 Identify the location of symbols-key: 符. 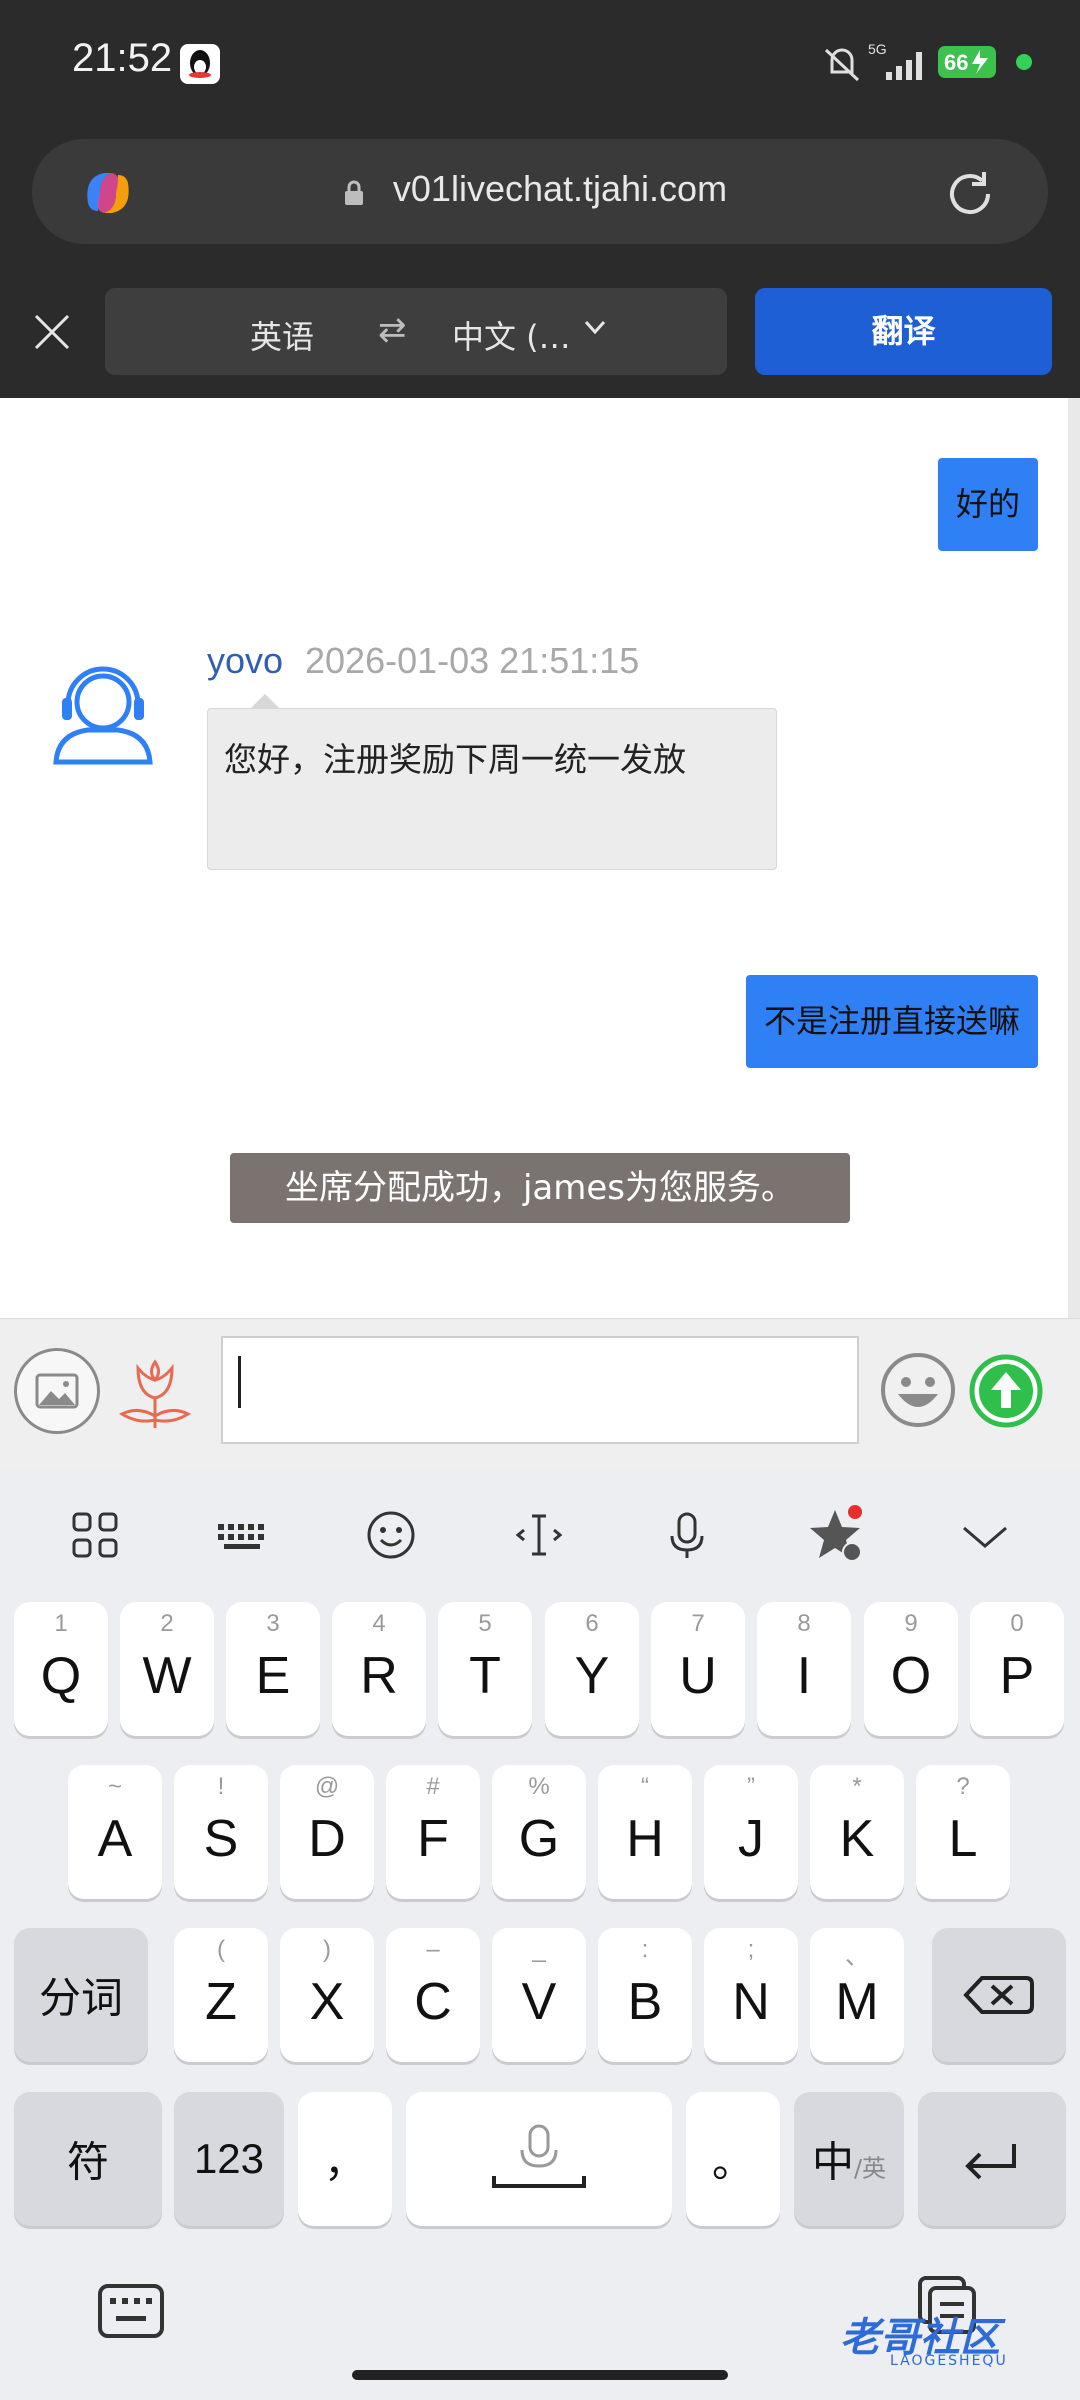
(88, 2159).